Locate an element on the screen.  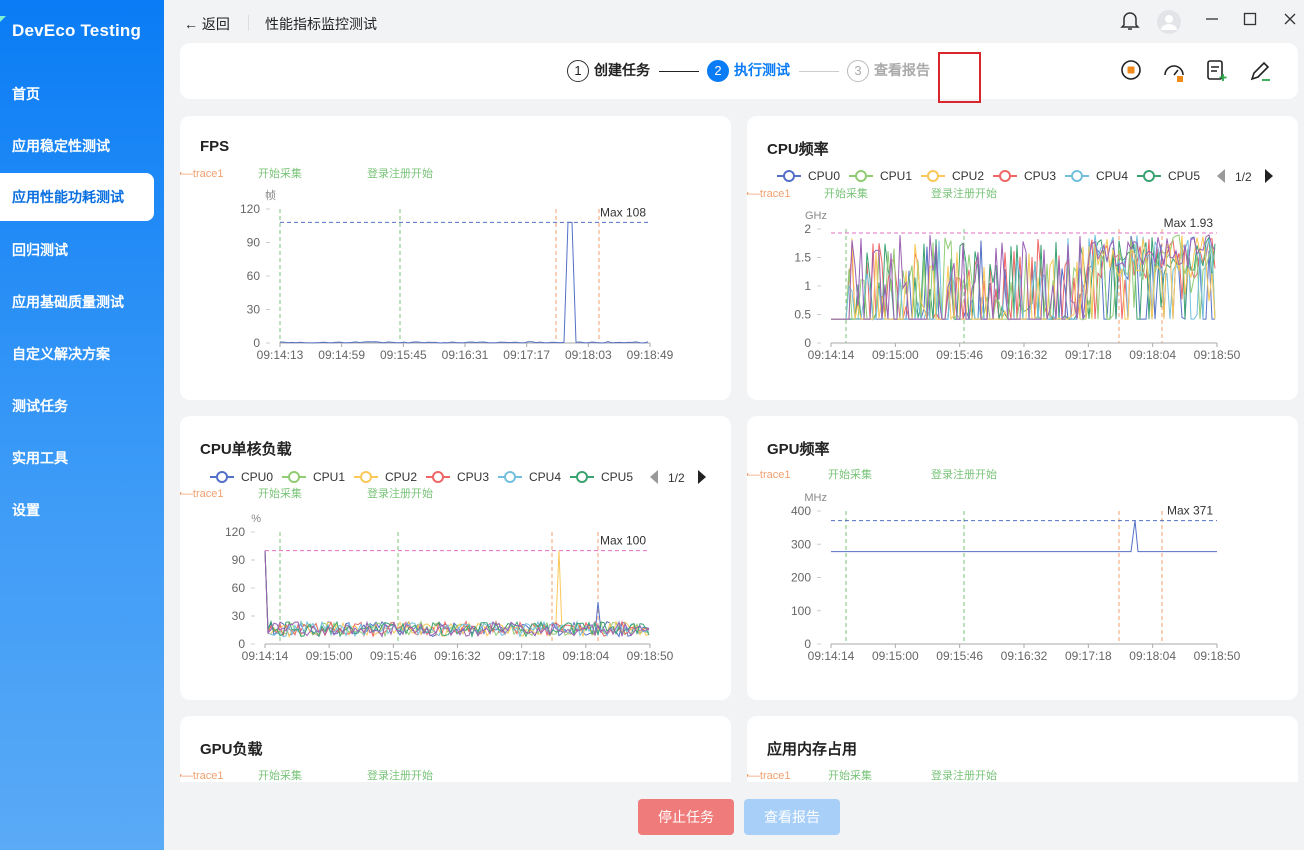
sidebar-item-tasks: 测试任务 is located at coordinates (77, 406).